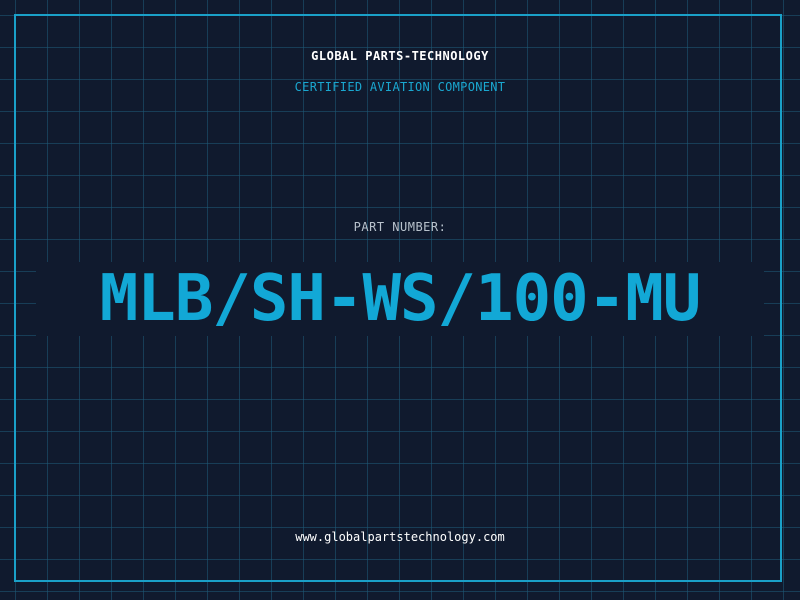 The width and height of the screenshot is (800, 600). What do you see at coordinates (400, 87) in the screenshot?
I see `certification-tagline: CERTIFIED AVIATION COMPONENT` at bounding box center [400, 87].